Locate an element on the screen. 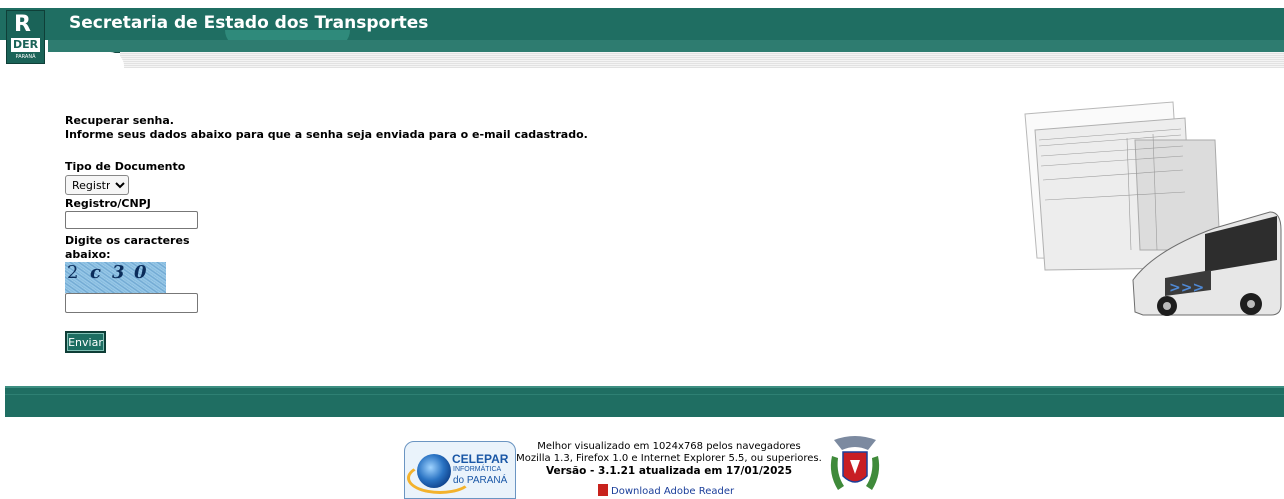  captcha-input is located at coordinates (131, 303).